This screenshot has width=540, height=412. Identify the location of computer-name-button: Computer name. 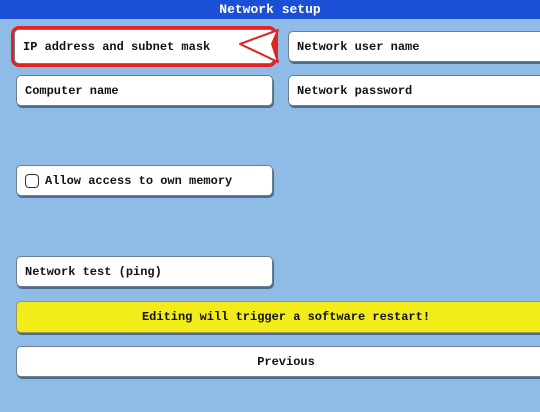
(144, 90).